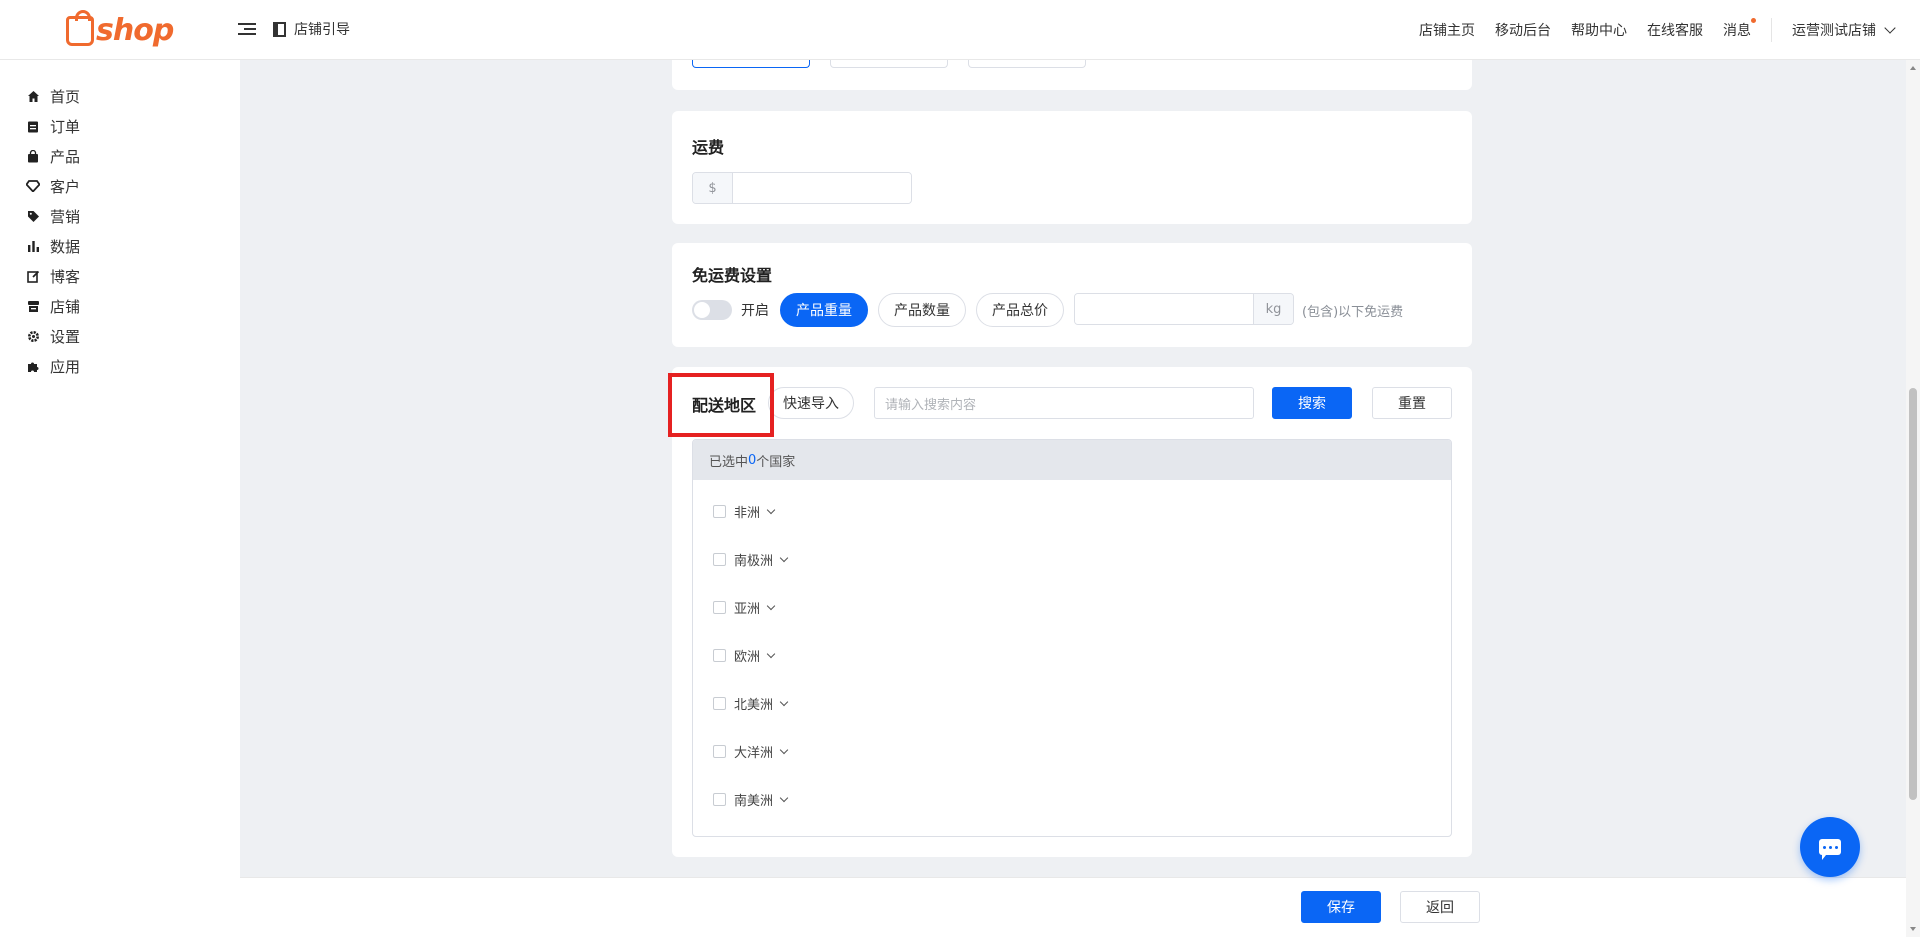  What do you see at coordinates (1913, 68) in the screenshot?
I see `scroll-up-icon` at bounding box center [1913, 68].